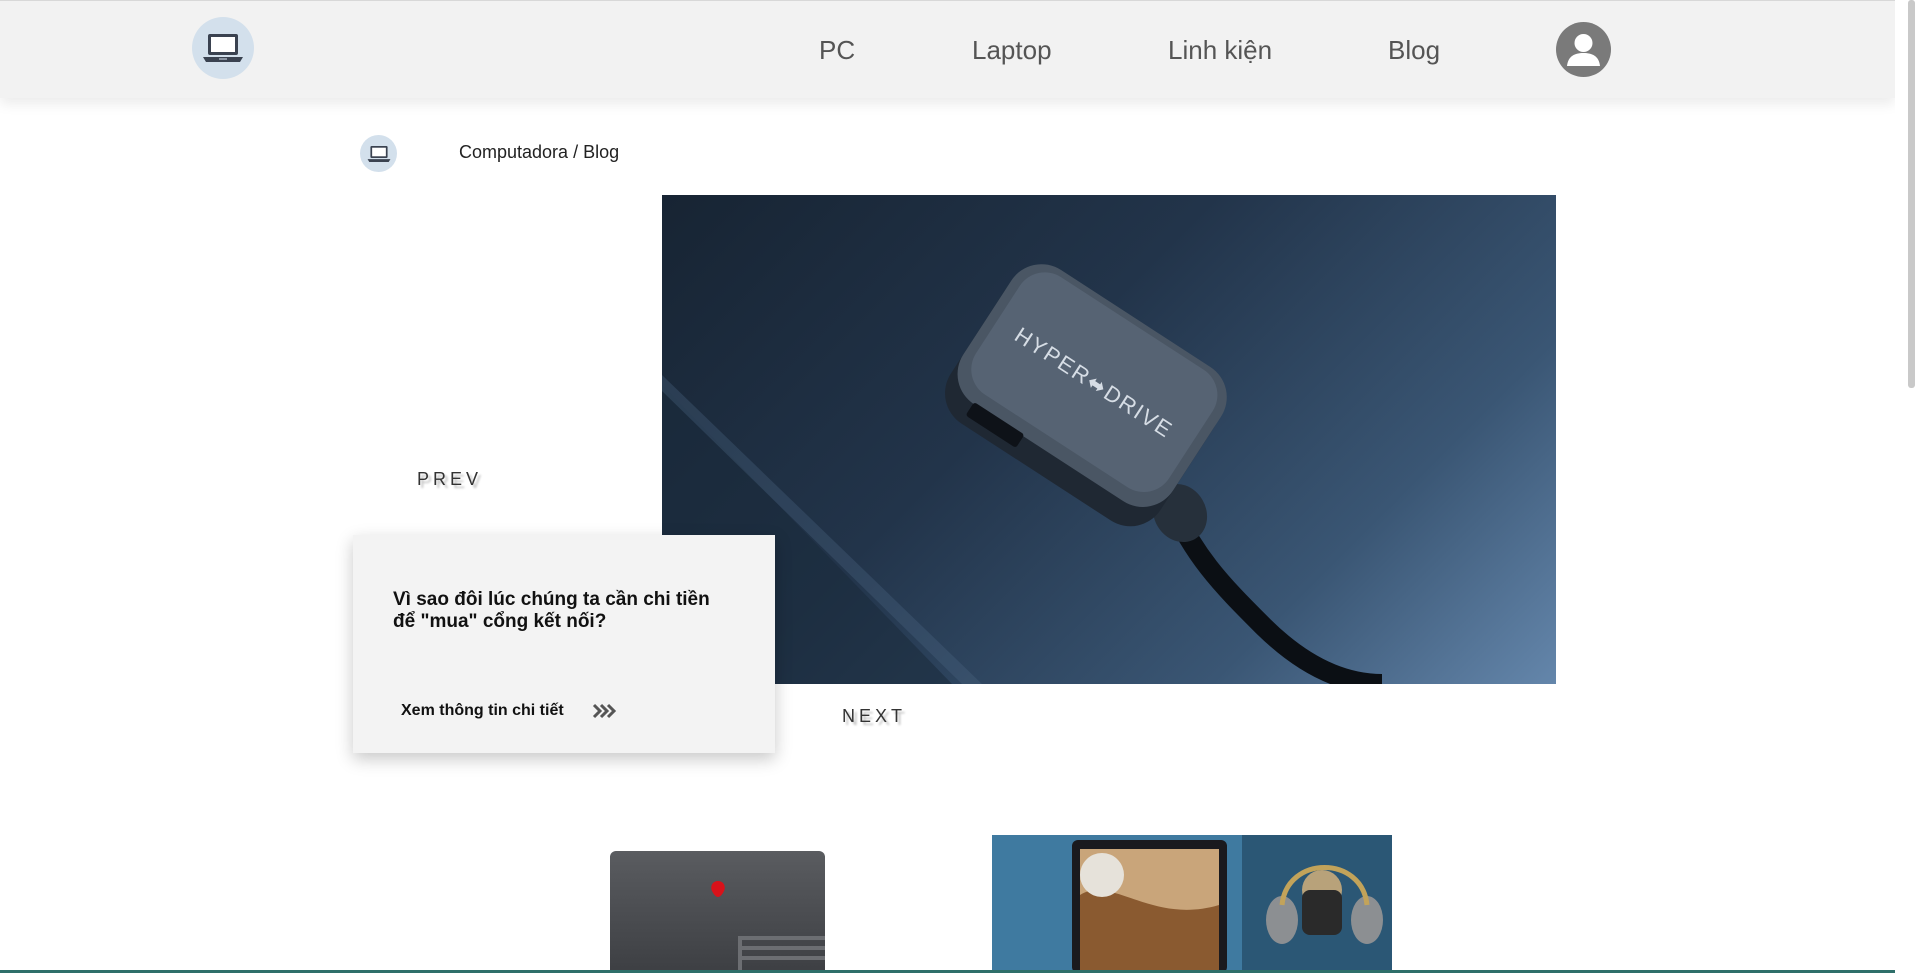 Image resolution: width=1915 pixels, height=973 pixels. What do you see at coordinates (1911, 194) in the screenshot?
I see `scrollbar-thumb` at bounding box center [1911, 194].